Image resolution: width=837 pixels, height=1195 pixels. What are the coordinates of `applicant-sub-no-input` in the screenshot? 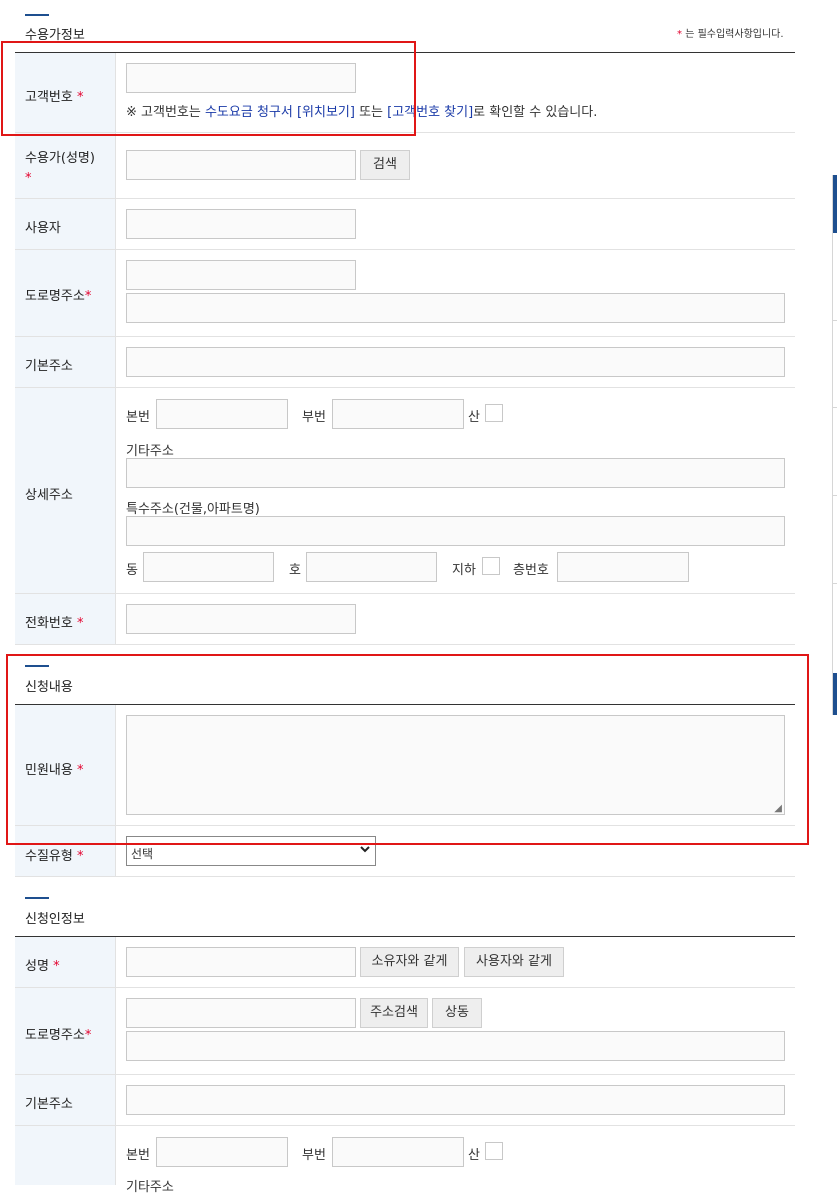 It's located at (398, 1152).